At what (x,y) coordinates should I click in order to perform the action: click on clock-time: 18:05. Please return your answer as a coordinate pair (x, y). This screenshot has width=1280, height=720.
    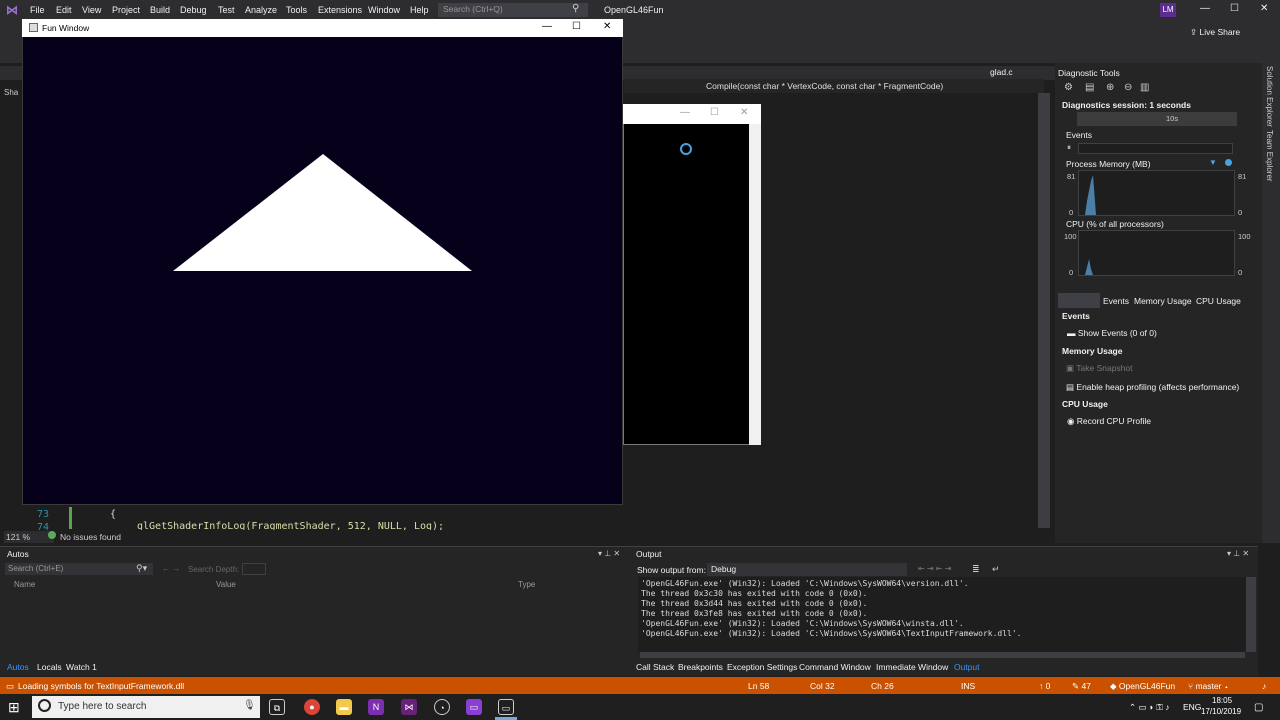
    Looking at the image, I should click on (1222, 700).